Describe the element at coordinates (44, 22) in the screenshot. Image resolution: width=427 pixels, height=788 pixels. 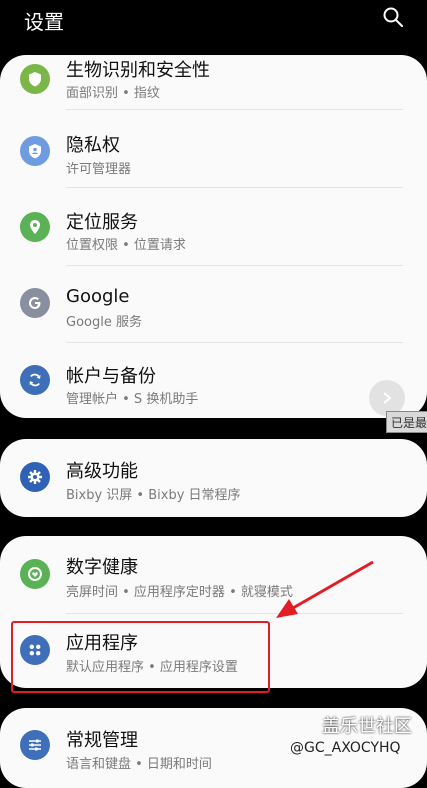
I see `page-title: 设置` at that location.